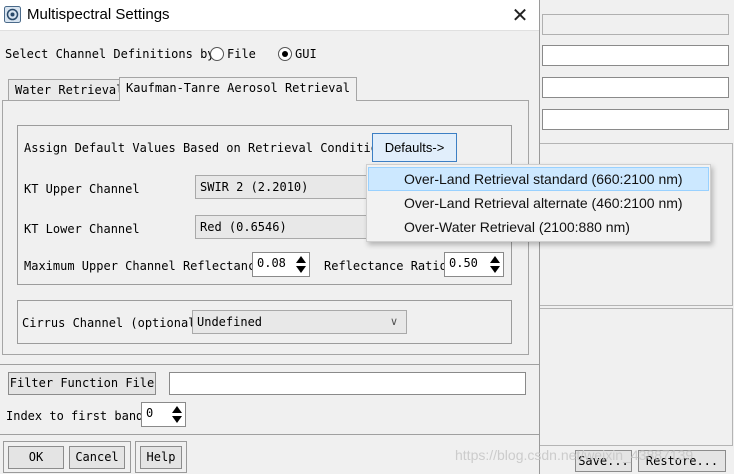  Describe the element at coordinates (385, 266) in the screenshot. I see `reflectance-ratio-label: Reflectance Ratio` at that location.